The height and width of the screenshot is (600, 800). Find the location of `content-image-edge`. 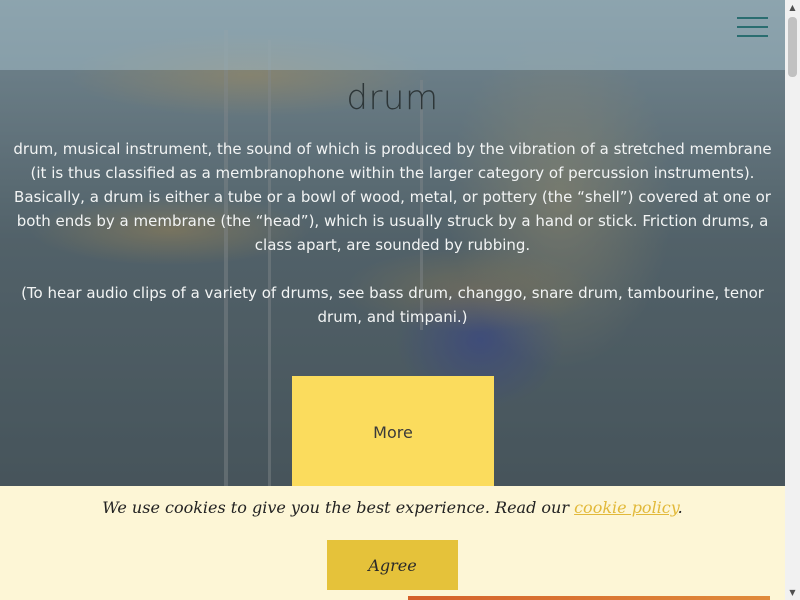

content-image-edge is located at coordinates (589, 598).